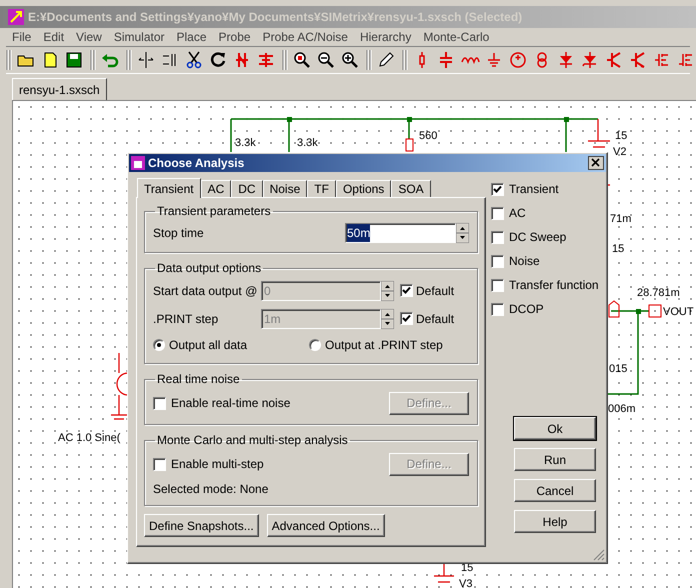  What do you see at coordinates (517, 213) in the screenshot?
I see `checkbox-label: AC` at bounding box center [517, 213].